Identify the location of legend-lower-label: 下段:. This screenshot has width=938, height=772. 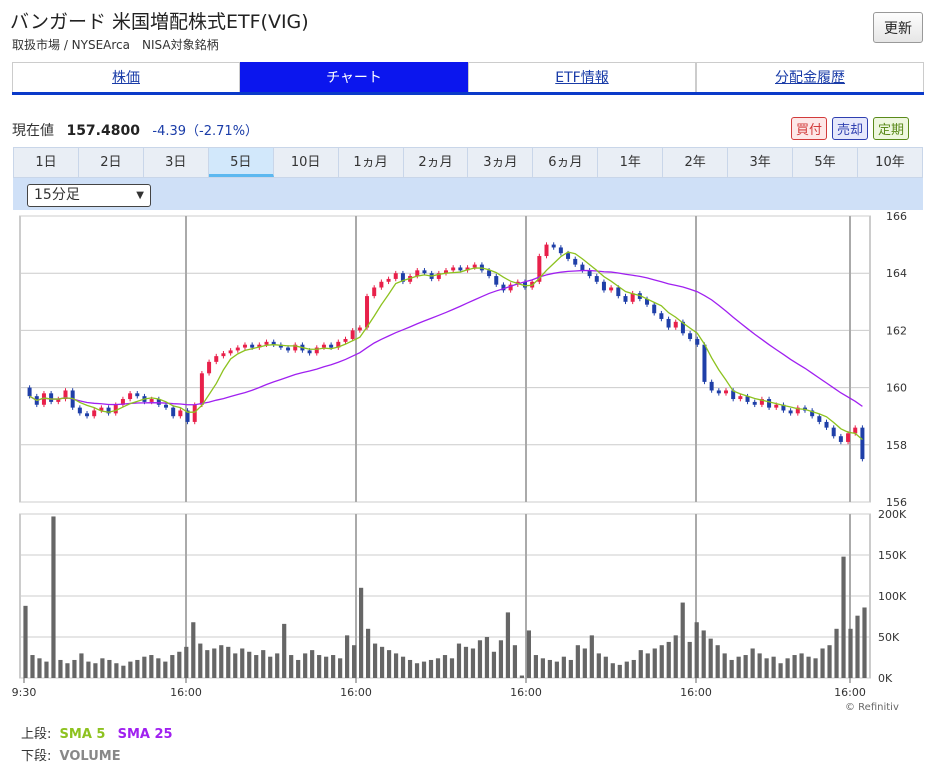
(36, 756).